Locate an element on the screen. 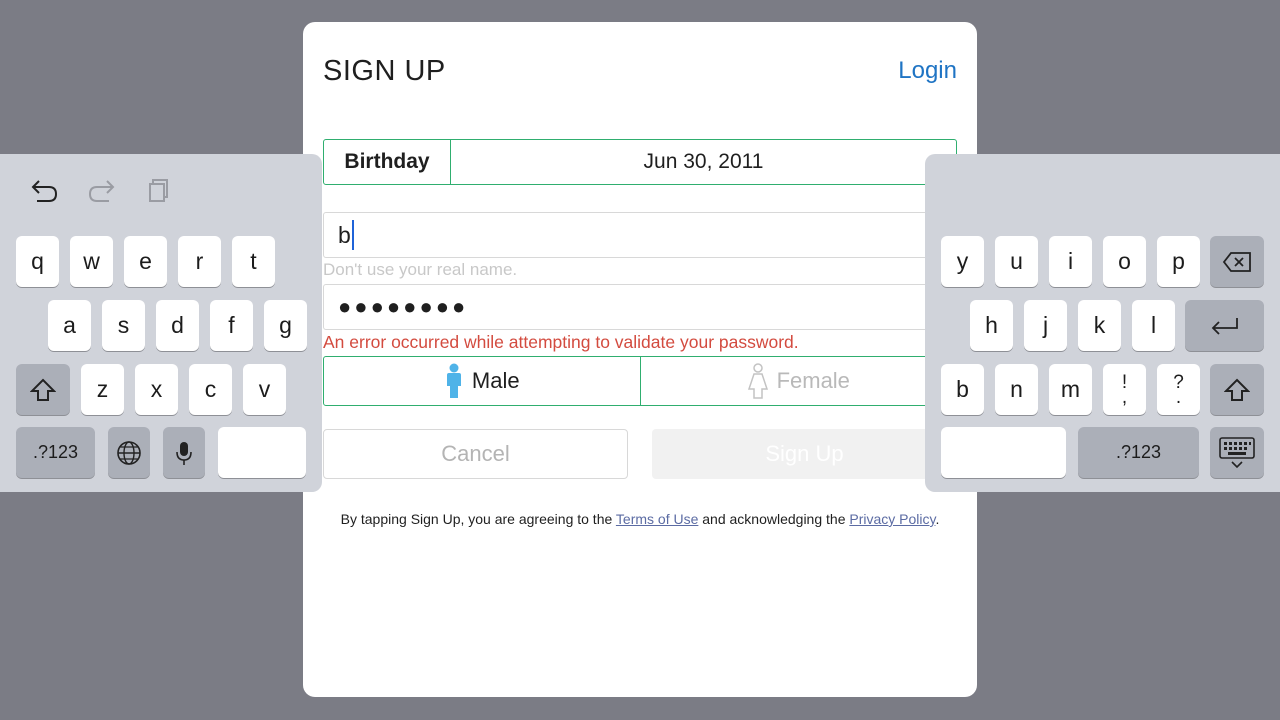 The width and height of the screenshot is (1280, 720). terms-of-use-link: Terms of Use is located at coordinates (657, 519).